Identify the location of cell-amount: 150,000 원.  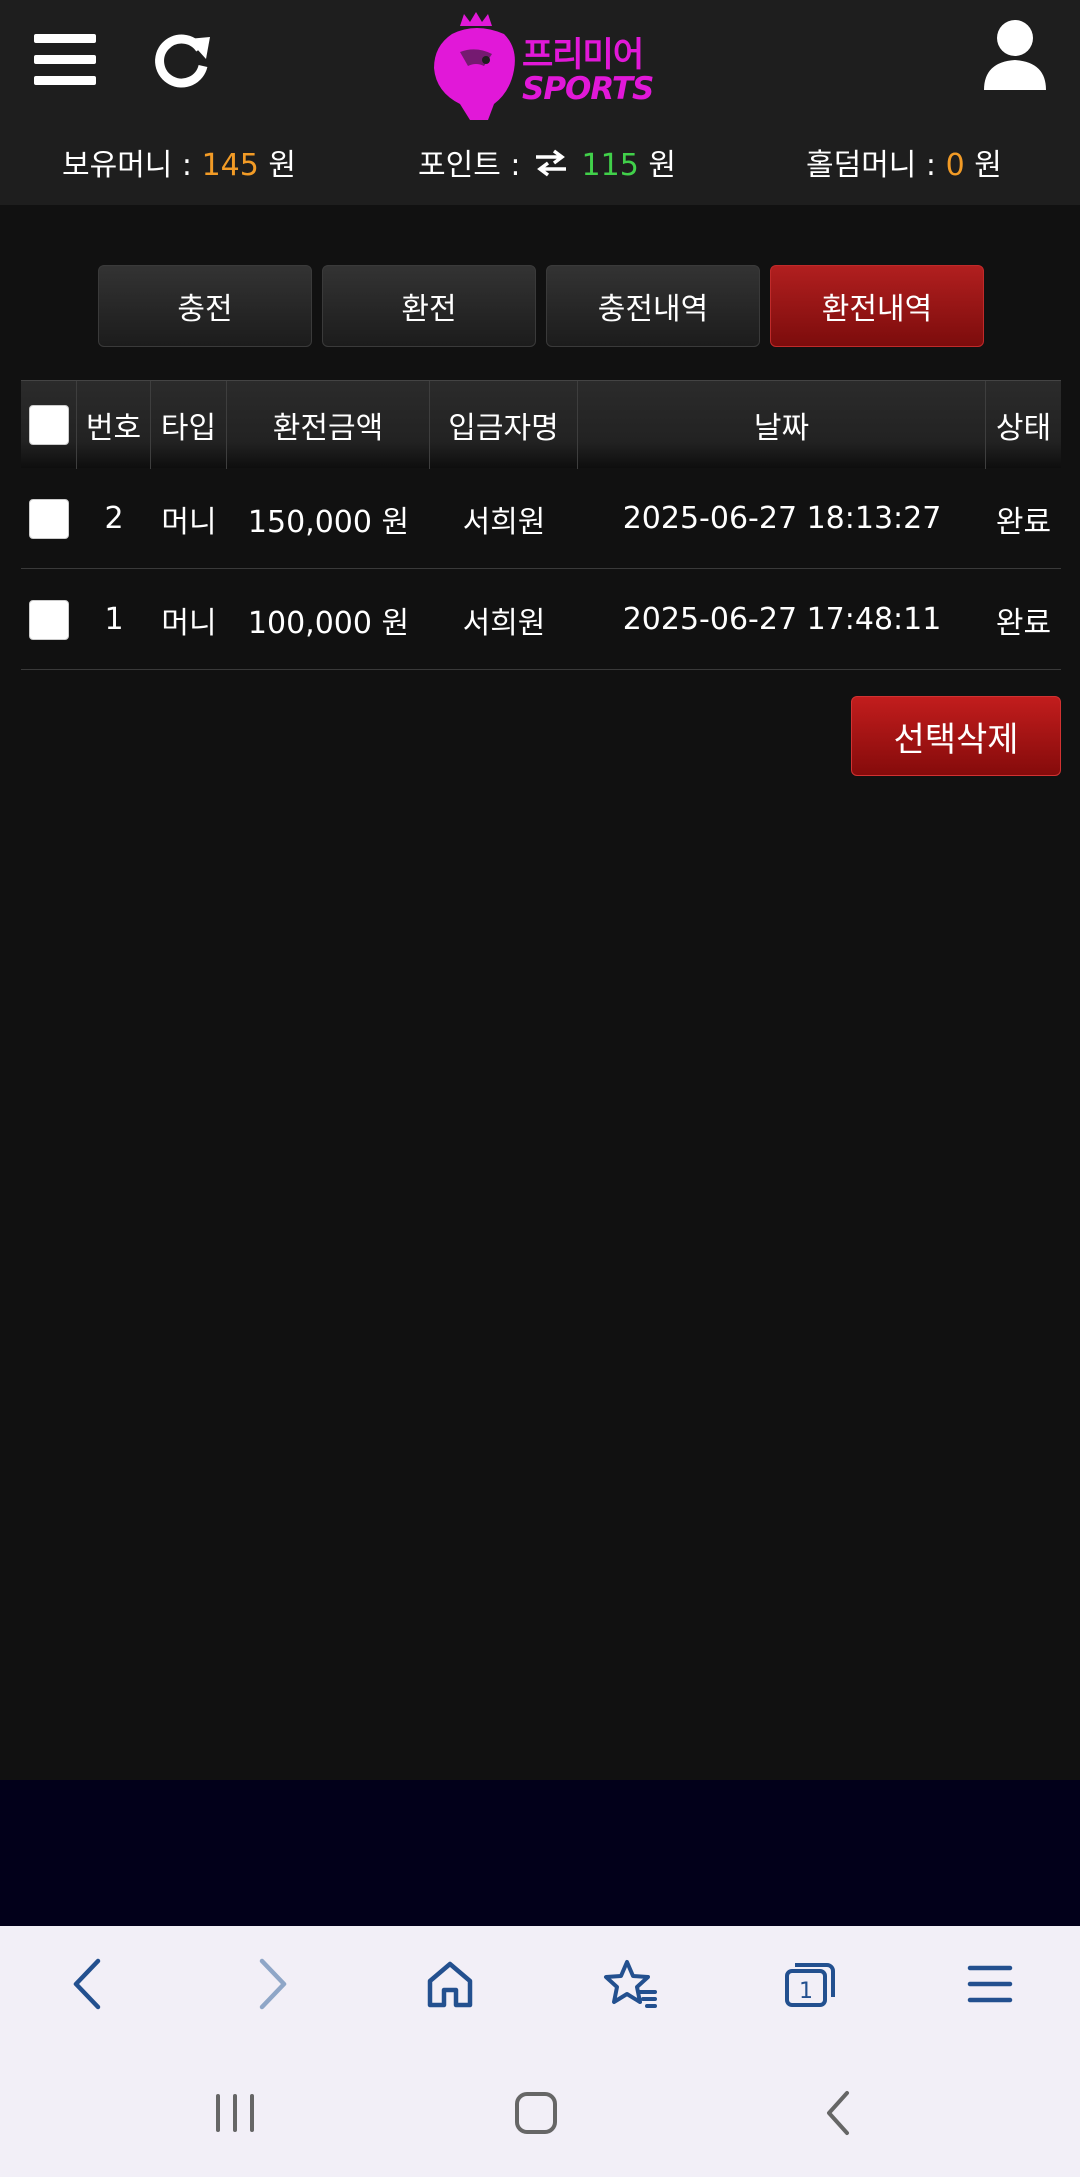
(328, 522).